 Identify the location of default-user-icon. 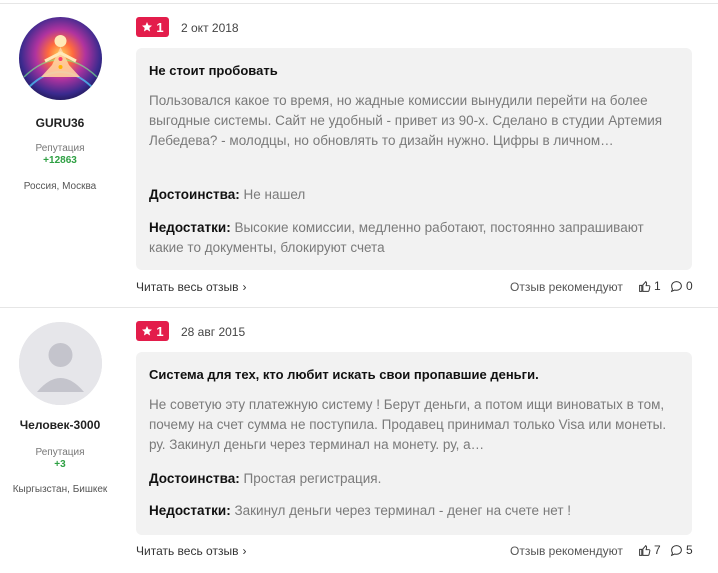
(60, 363).